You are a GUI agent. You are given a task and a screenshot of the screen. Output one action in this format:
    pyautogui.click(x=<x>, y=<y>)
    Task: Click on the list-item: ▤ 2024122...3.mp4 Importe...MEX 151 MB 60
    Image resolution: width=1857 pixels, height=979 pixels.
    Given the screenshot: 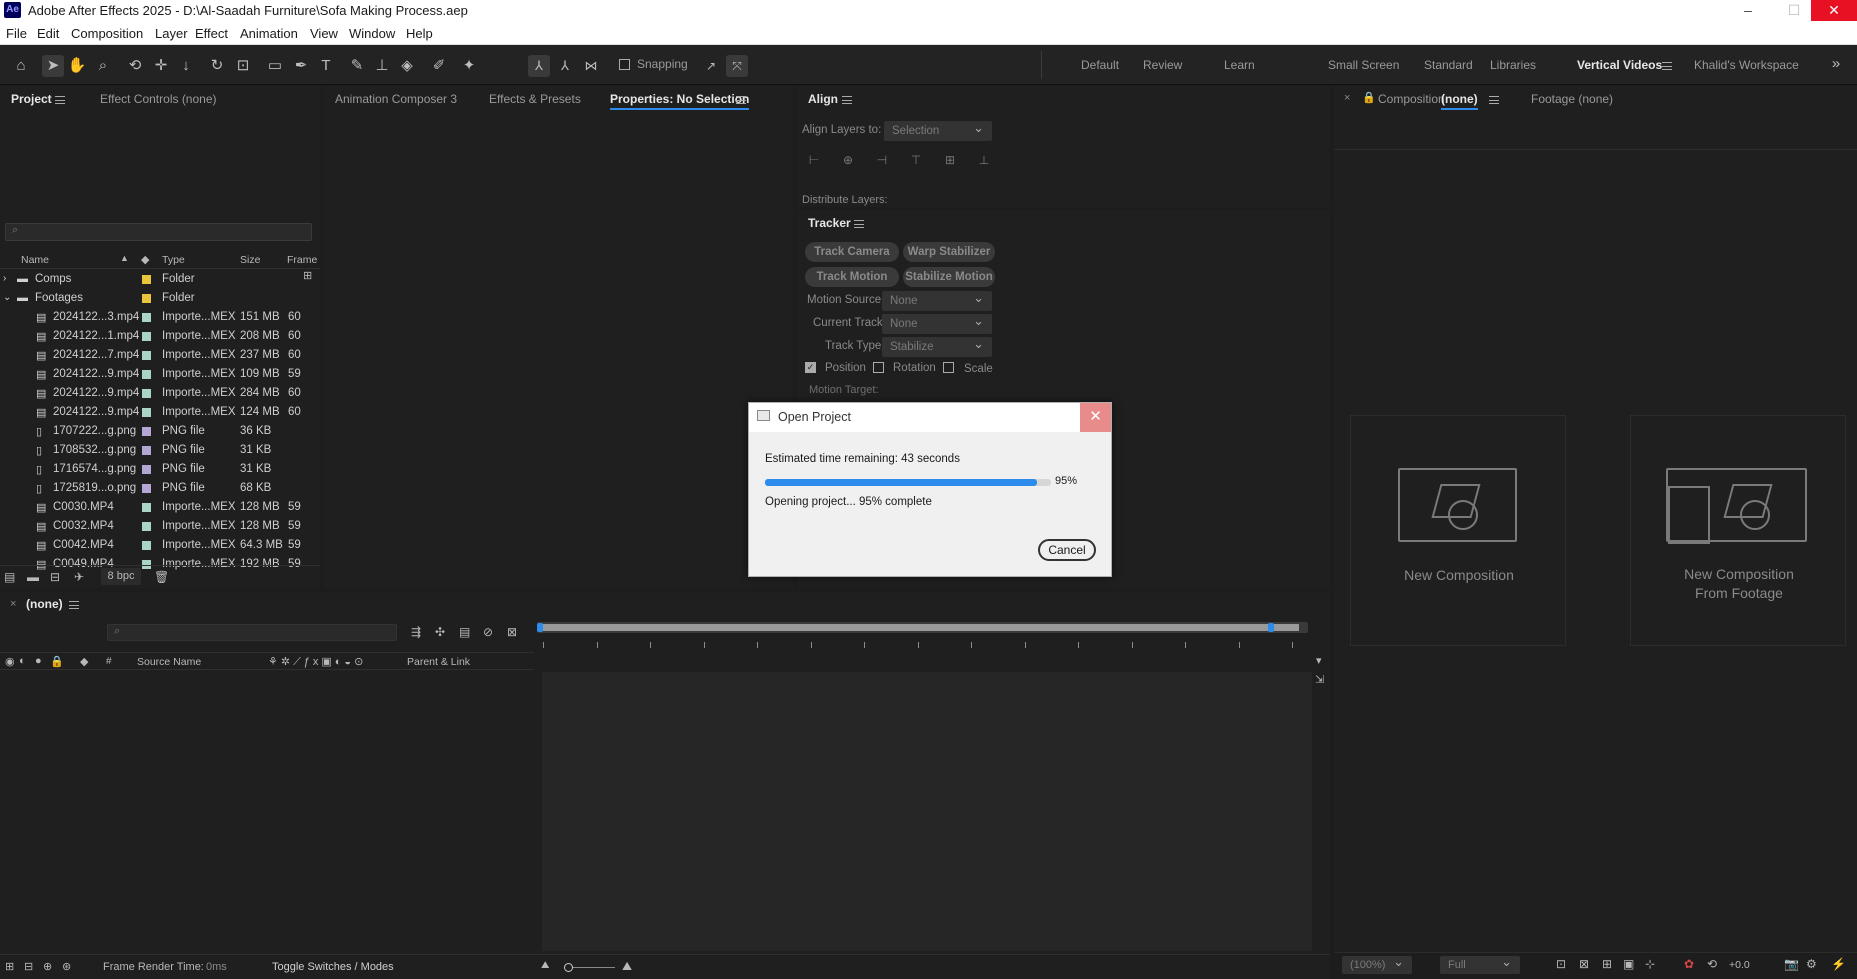 What is the action you would take?
    pyautogui.click(x=159, y=317)
    